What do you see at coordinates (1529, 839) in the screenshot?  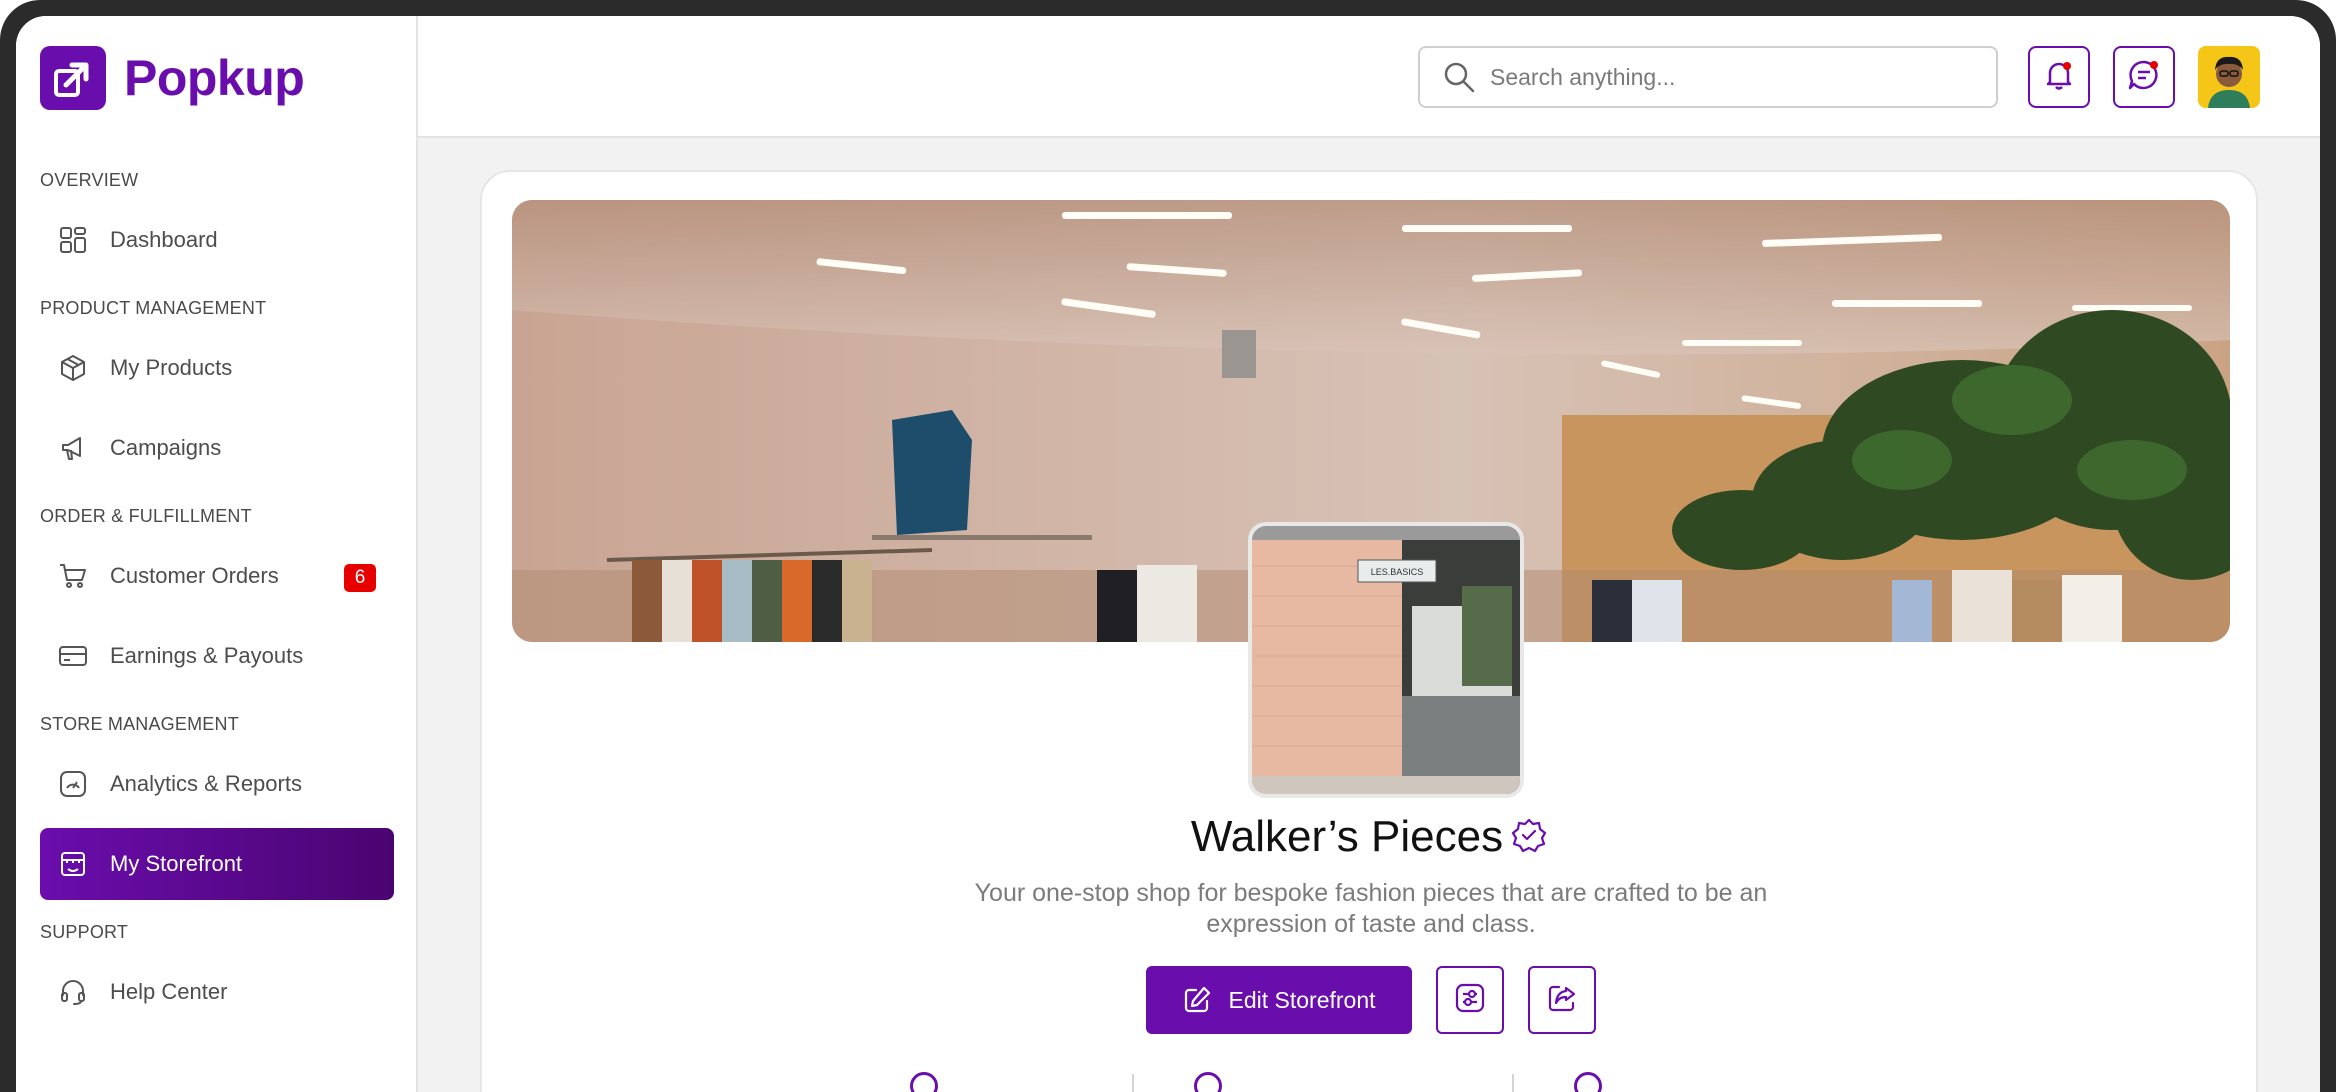 I see `verified-badge-icon` at bounding box center [1529, 839].